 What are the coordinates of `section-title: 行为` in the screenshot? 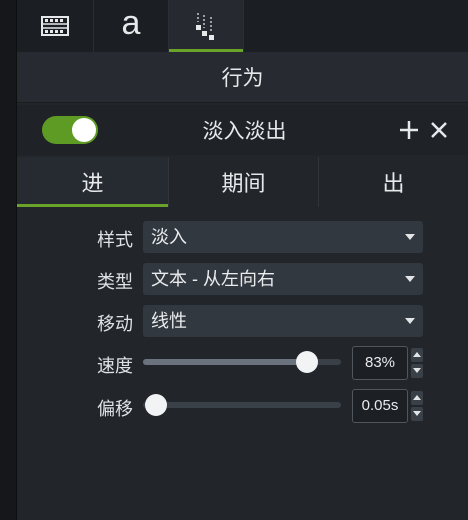 It's located at (242, 77).